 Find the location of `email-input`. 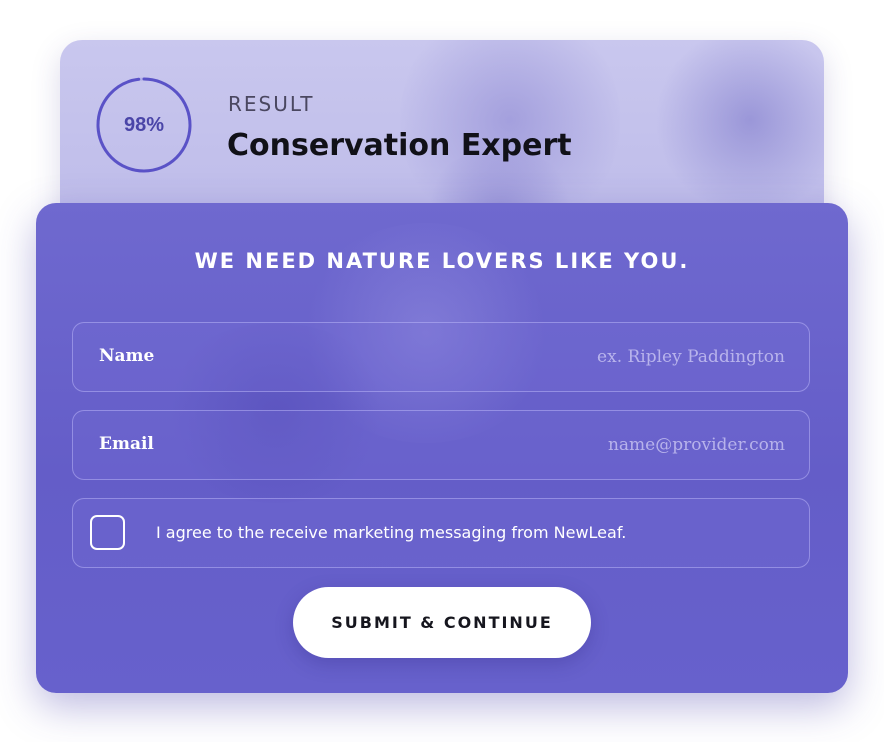

email-input is located at coordinates (585, 444).